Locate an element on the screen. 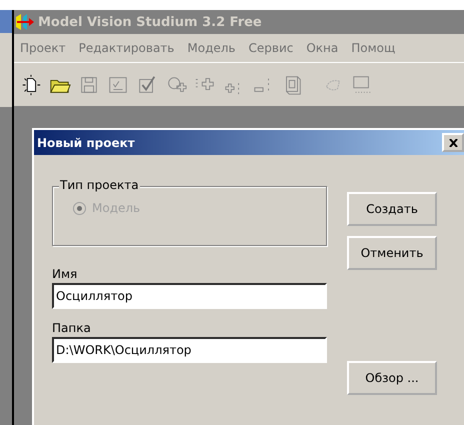 The image size is (464, 425). field-label: Имя is located at coordinates (65, 274).